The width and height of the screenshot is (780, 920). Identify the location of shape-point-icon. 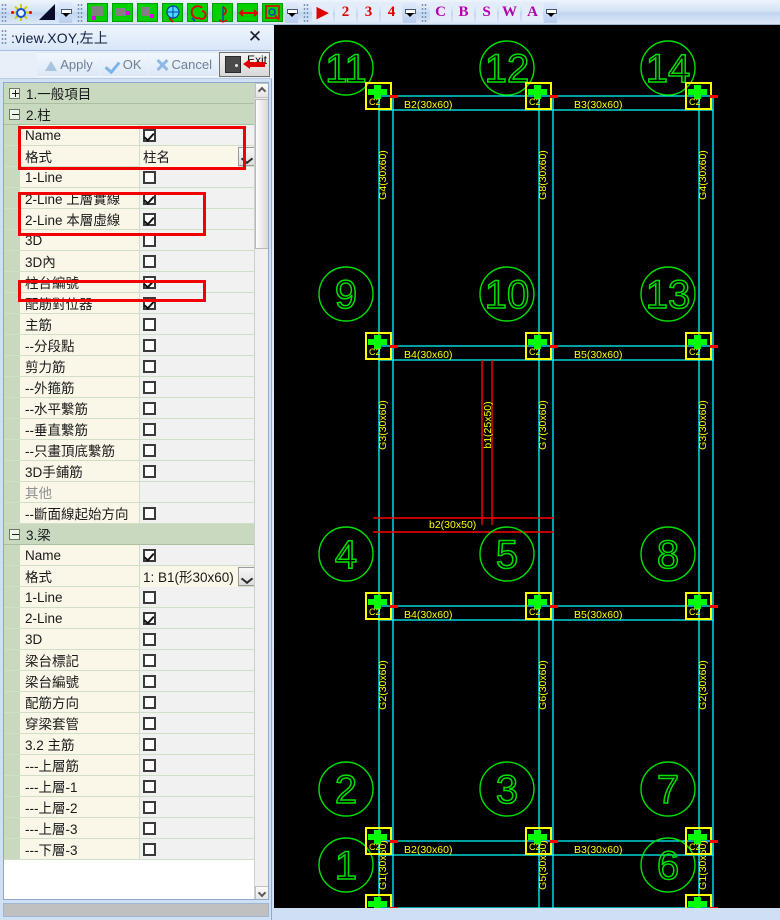
(147, 12).